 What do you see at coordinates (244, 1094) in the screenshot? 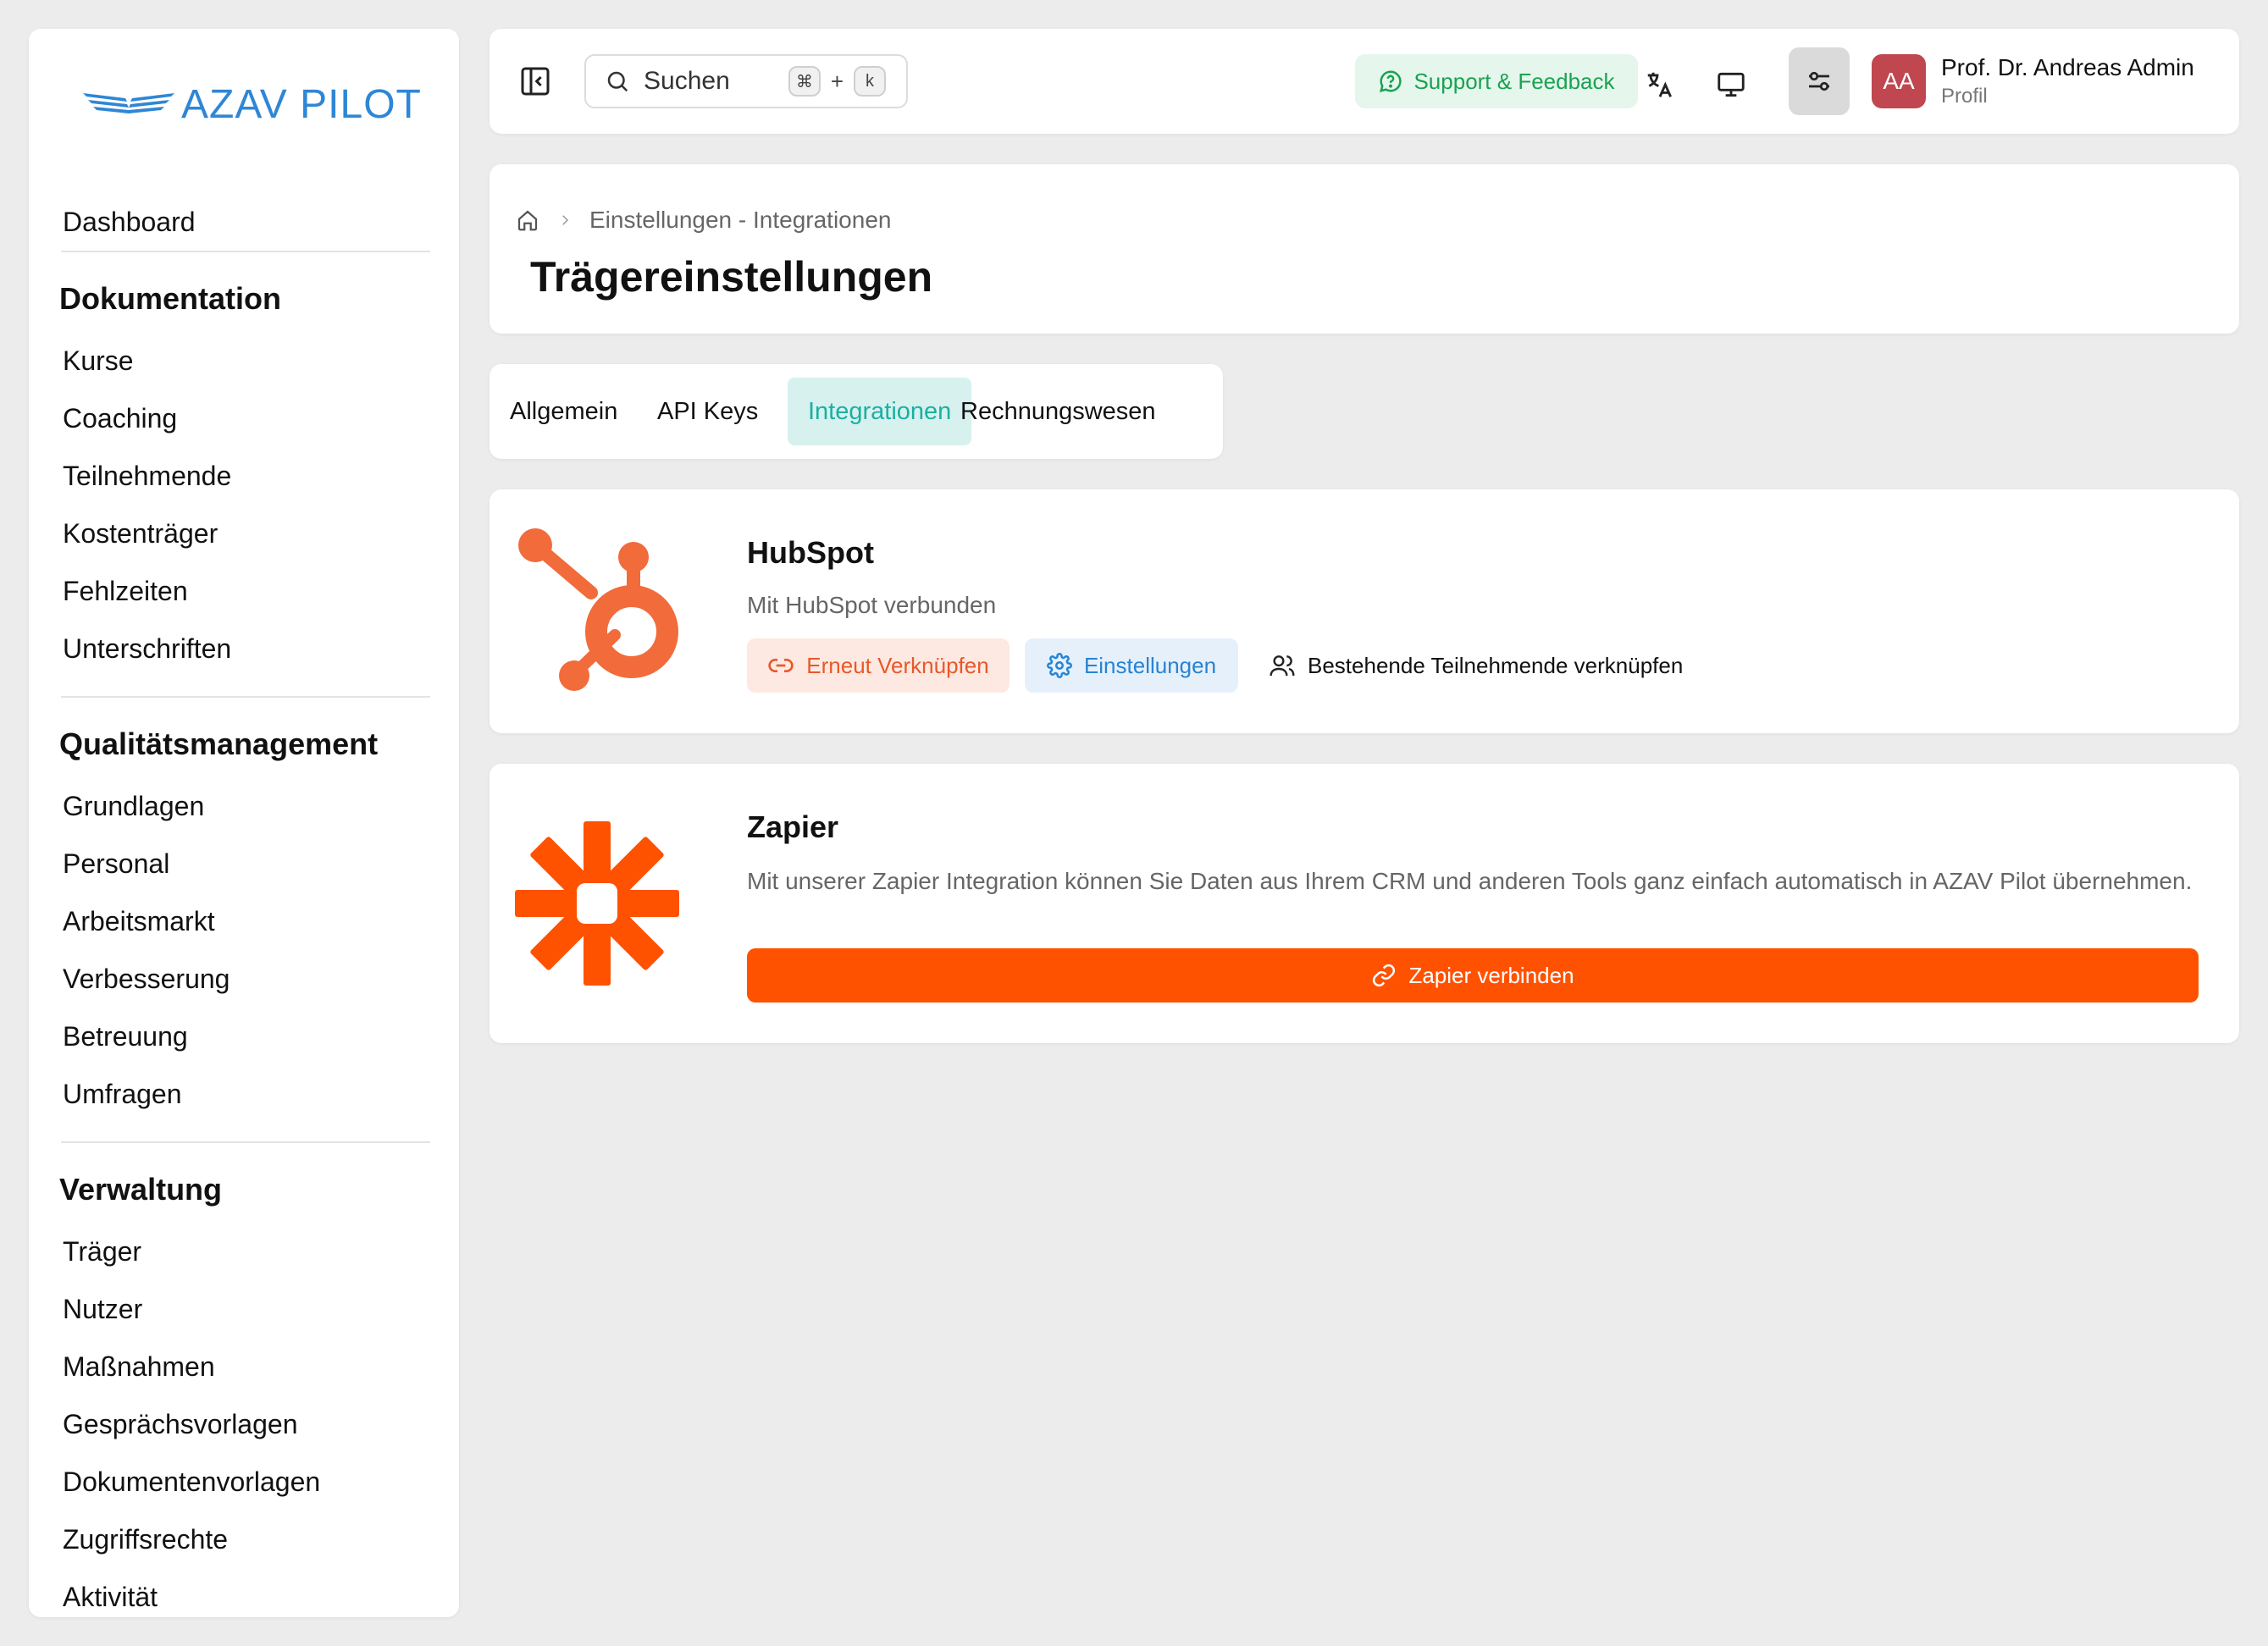
I see `sidebar-item-umfragen: Umfragen` at bounding box center [244, 1094].